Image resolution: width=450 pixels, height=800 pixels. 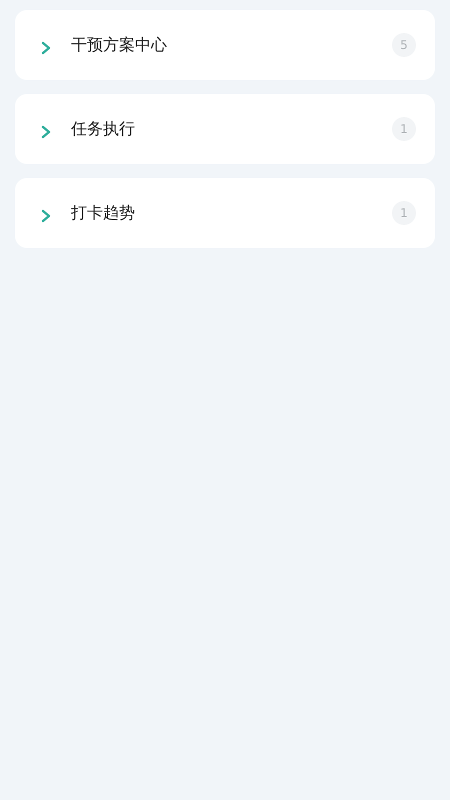 What do you see at coordinates (404, 45) in the screenshot?
I see `count-badge: 5` at bounding box center [404, 45].